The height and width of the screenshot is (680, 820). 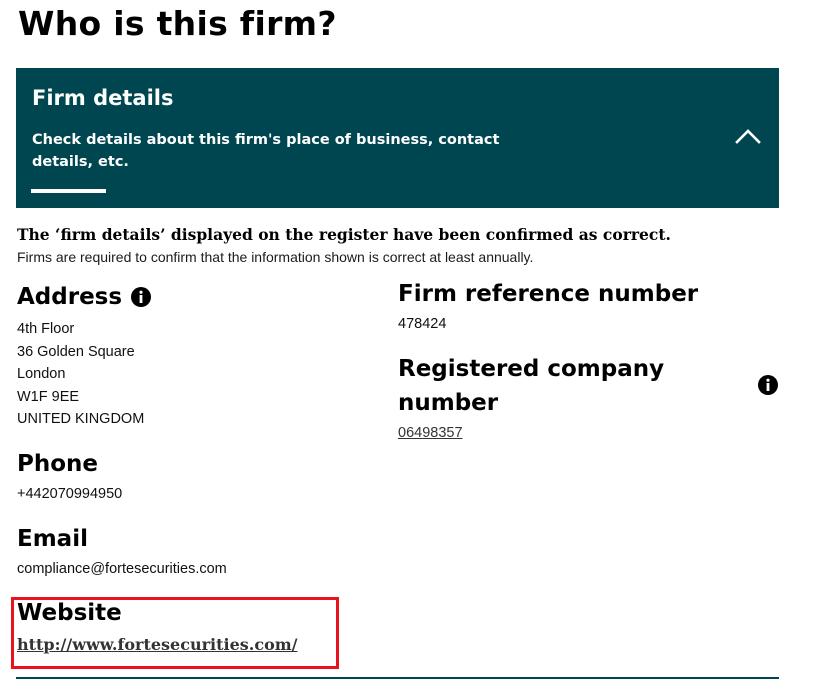 What do you see at coordinates (69, 613) in the screenshot?
I see `website-label: Website` at bounding box center [69, 613].